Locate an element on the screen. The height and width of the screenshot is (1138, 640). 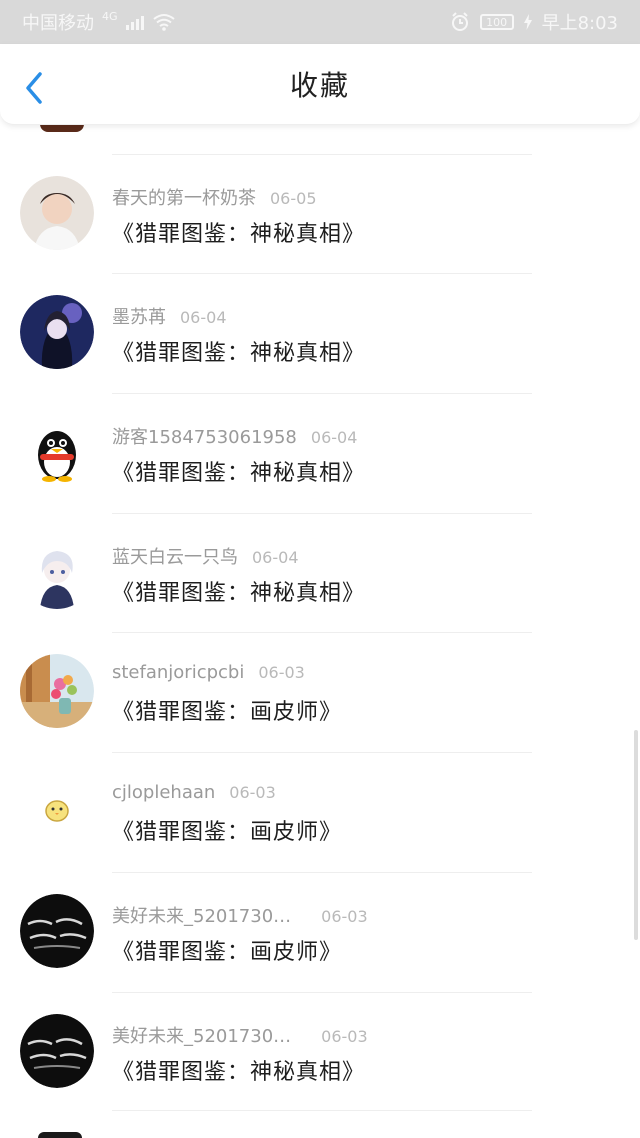
user-name-line: 墨苏苒 06-04 is located at coordinates (169, 316).